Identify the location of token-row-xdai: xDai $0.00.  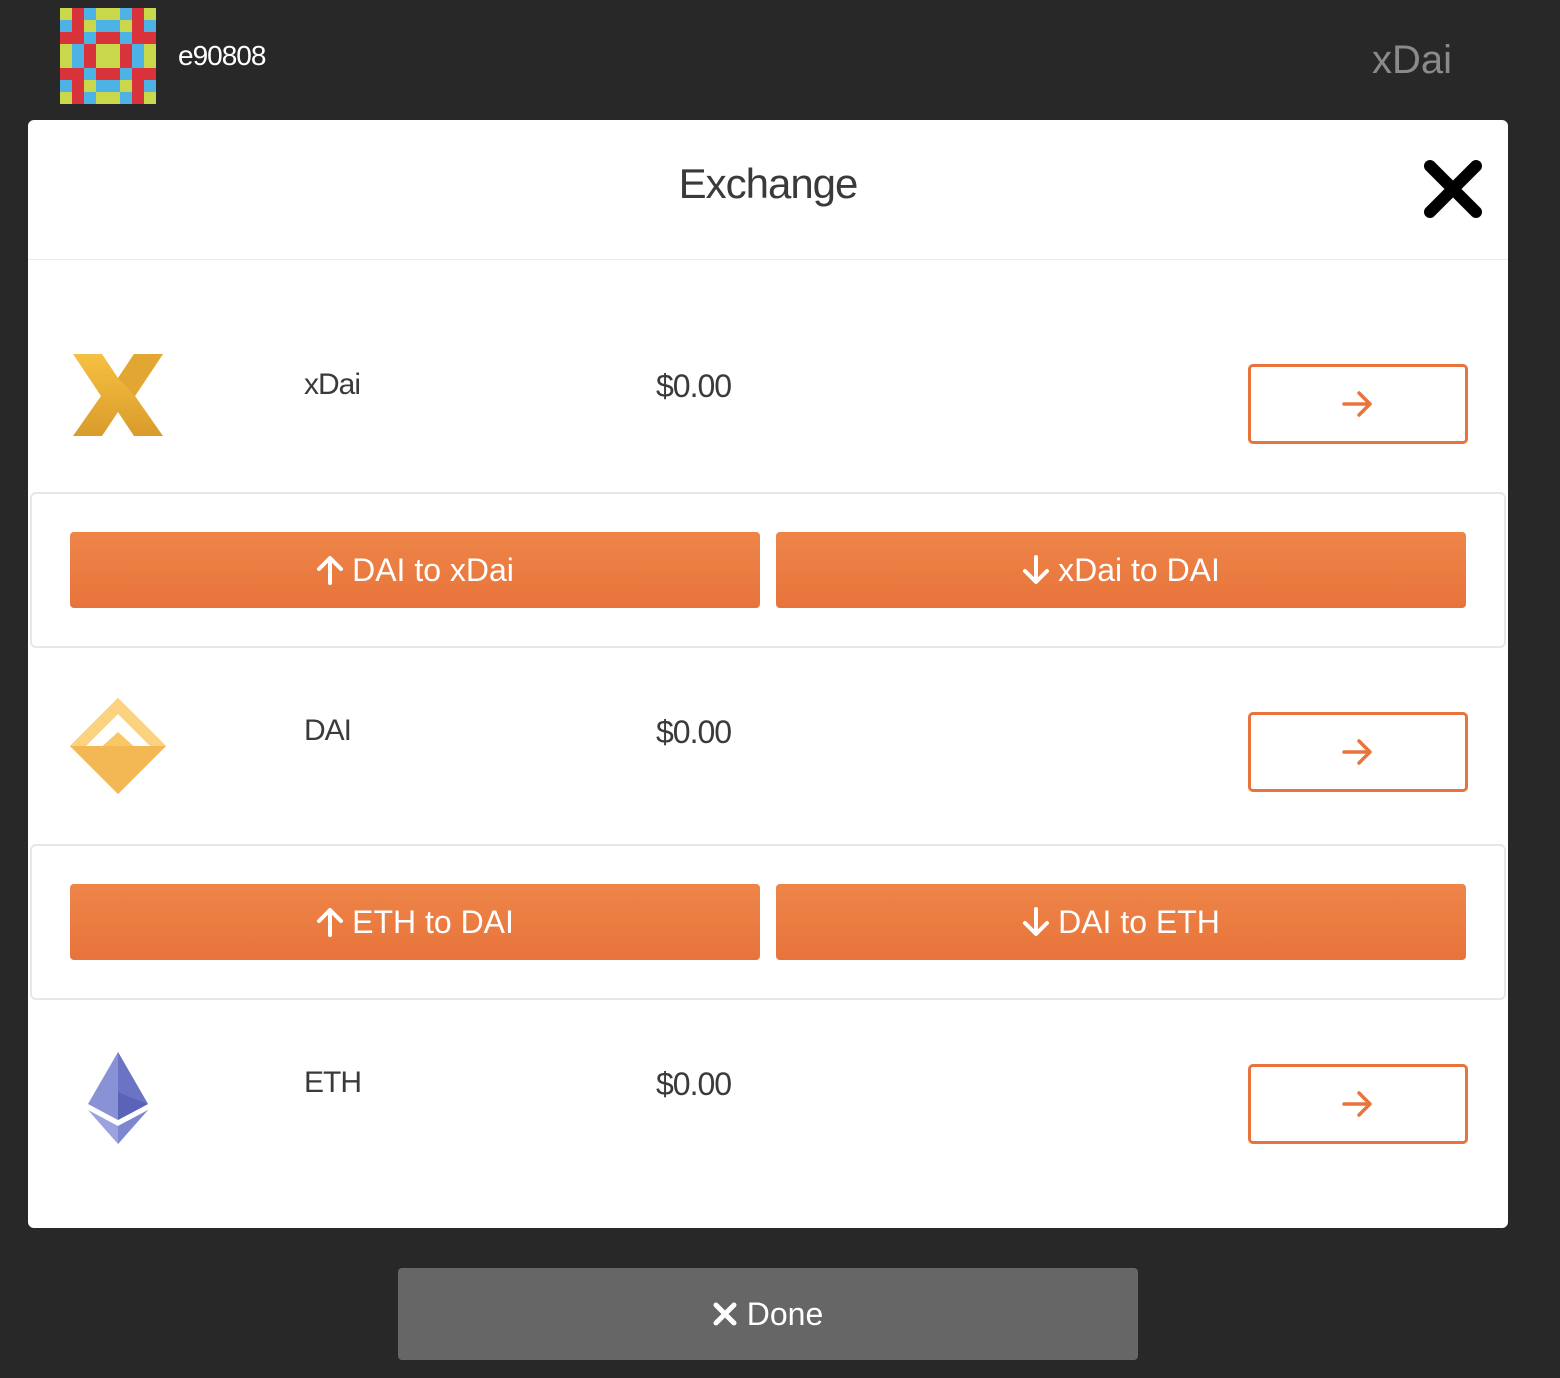
(768, 403).